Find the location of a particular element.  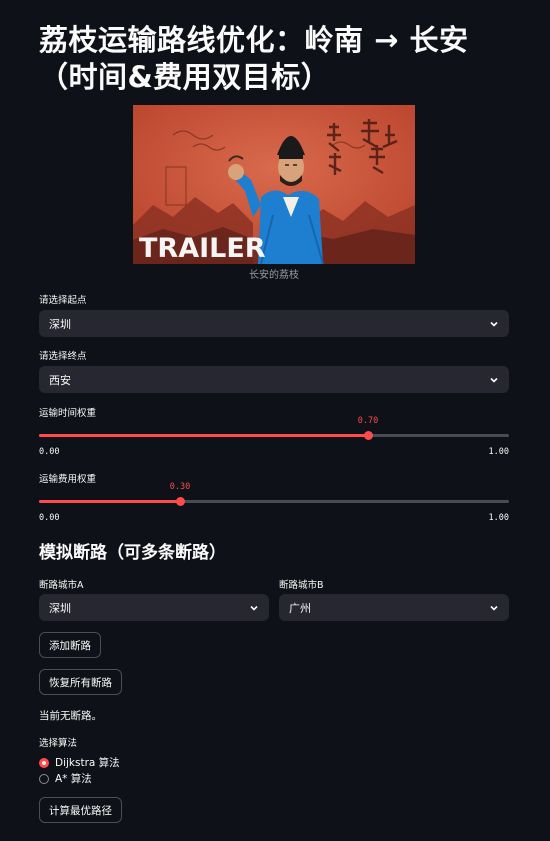

roadblock-heading: 模拟断路（可多条断路） is located at coordinates (132, 553).